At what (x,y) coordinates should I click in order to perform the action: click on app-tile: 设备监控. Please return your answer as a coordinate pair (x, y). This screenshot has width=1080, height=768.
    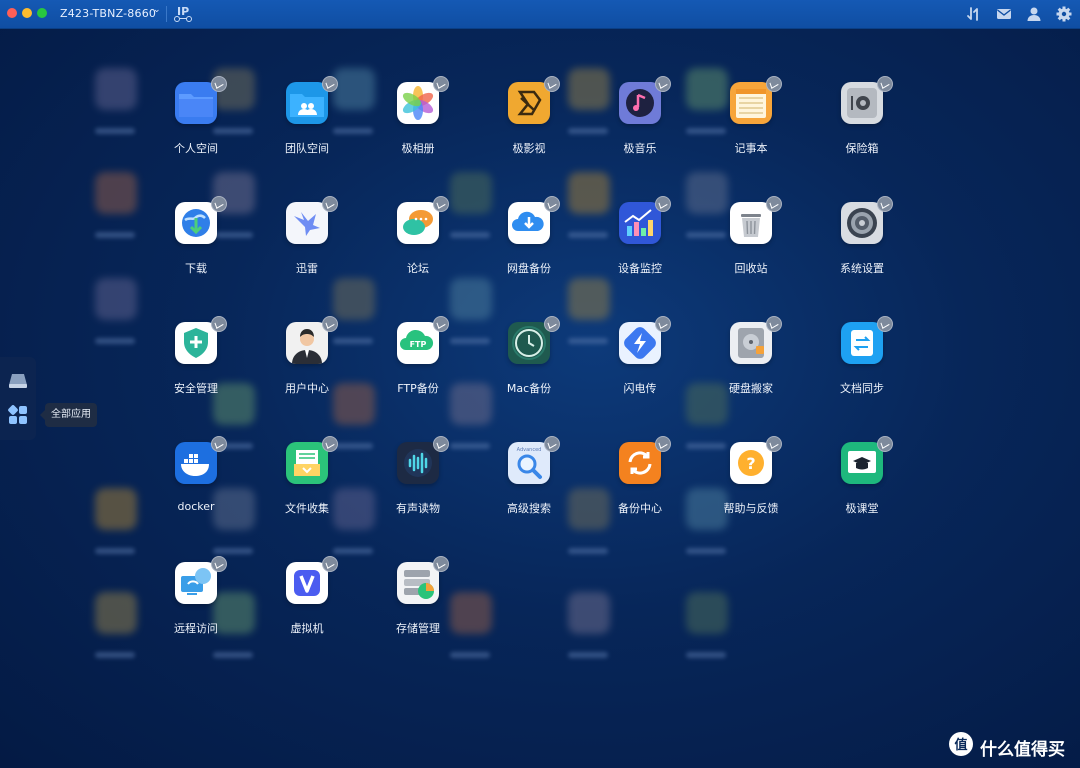
    Looking at the image, I should click on (640, 246).